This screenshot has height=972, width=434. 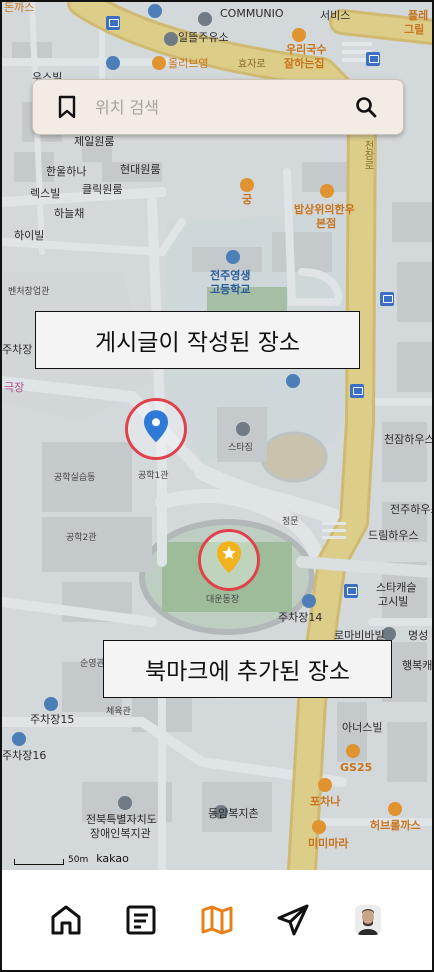 I want to click on map-label: 일뜰주유소, so click(x=203, y=37).